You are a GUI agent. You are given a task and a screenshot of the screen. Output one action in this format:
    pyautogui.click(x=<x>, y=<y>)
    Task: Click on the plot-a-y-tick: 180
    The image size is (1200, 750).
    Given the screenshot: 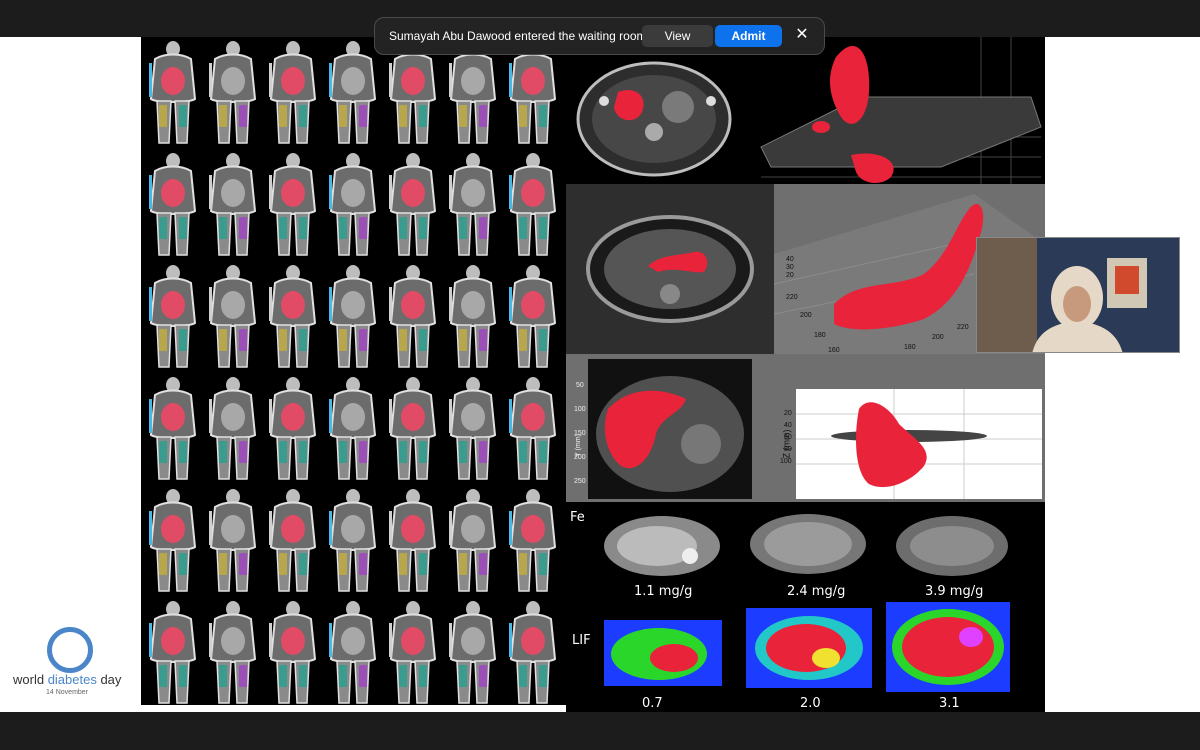 What is the action you would take?
    pyautogui.click(x=910, y=347)
    